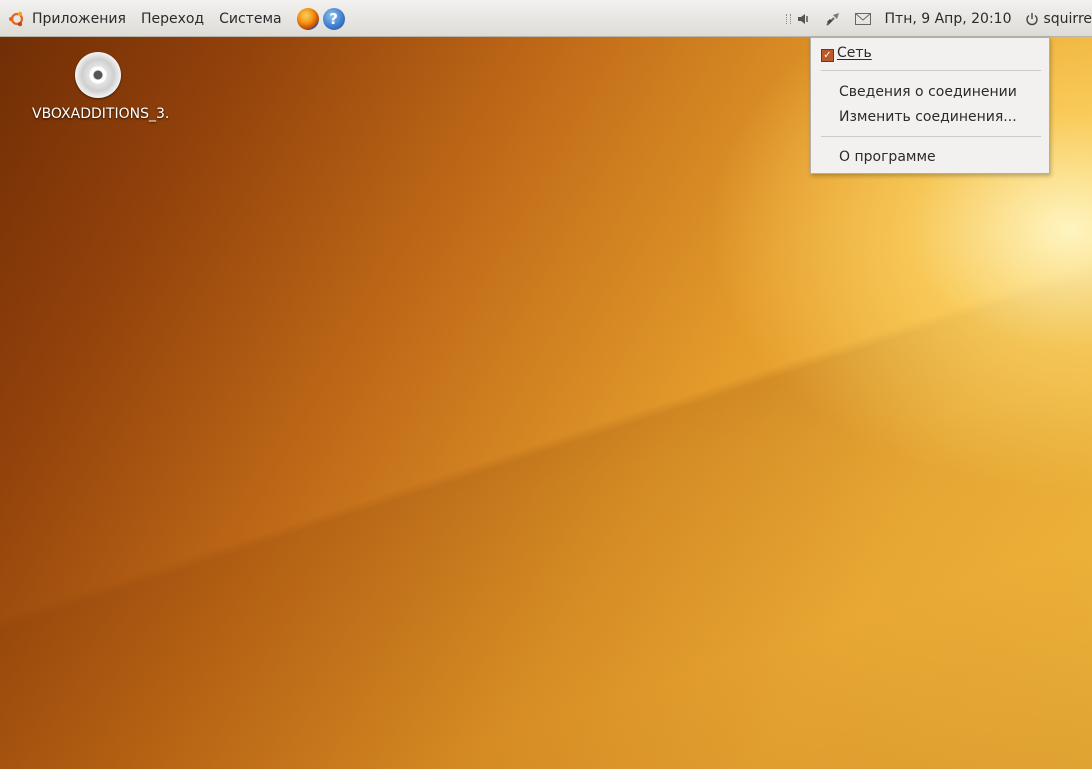 This screenshot has height=769, width=1092. I want to click on menu-item-connection-info: Сведения о соединении, so click(930, 92).